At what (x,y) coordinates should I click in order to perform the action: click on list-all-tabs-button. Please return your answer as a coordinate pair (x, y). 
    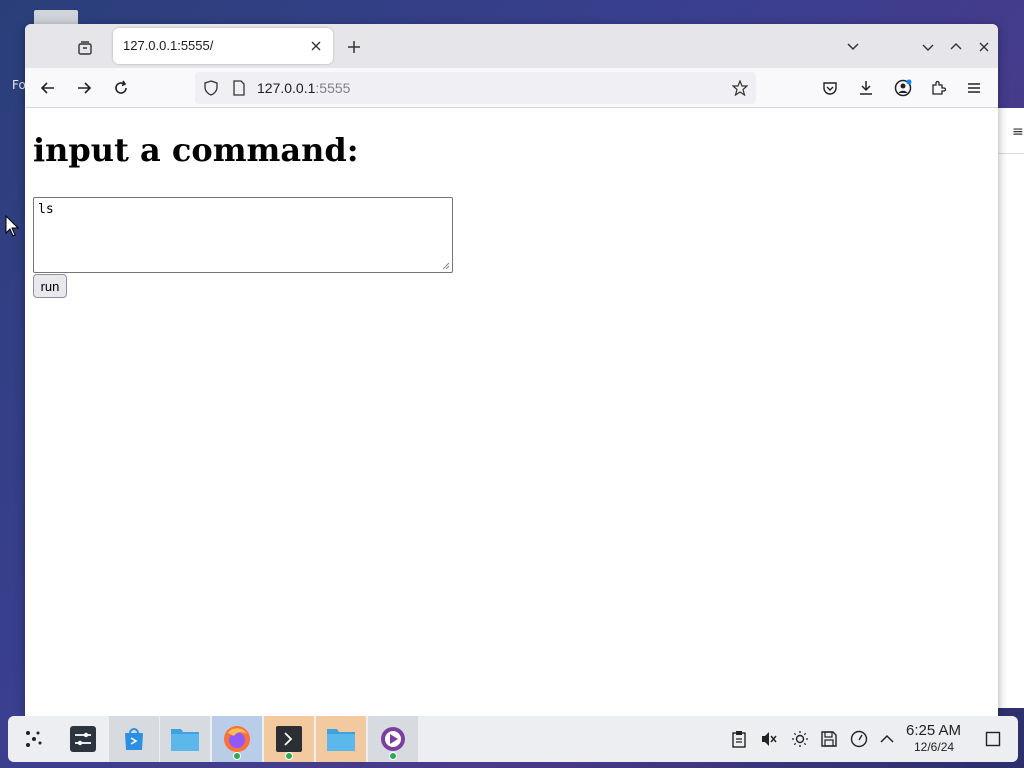
    Looking at the image, I should click on (853, 47).